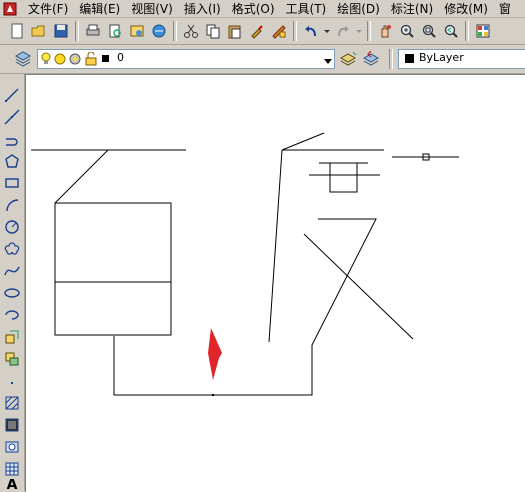 This screenshot has width=525, height=492. Describe the element at coordinates (257, 31) in the screenshot. I see `match-properties-icon` at that location.